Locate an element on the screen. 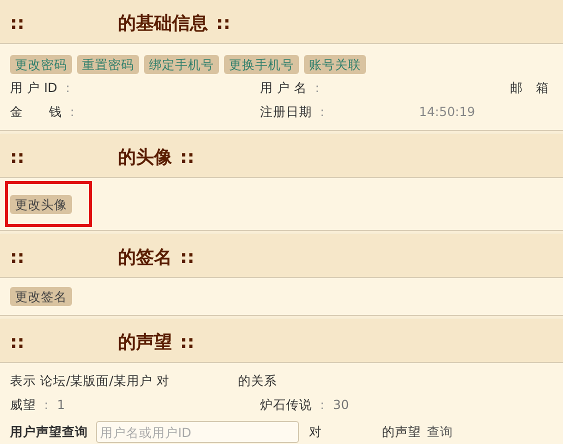 This screenshot has height=444, width=563. action-button: 更换手机号 is located at coordinates (261, 64).